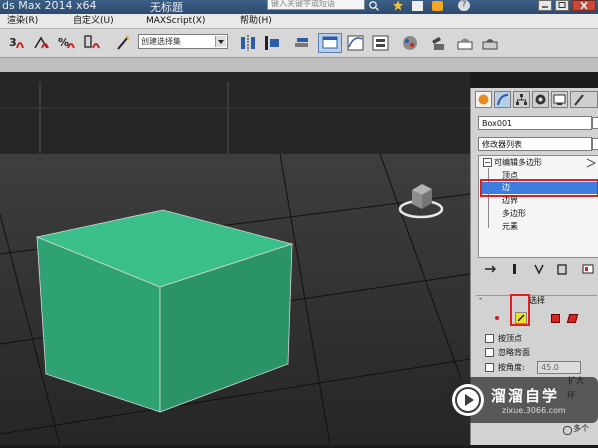 The height and width of the screenshot is (448, 598). I want to click on render-setup-icon, so click(438, 43).